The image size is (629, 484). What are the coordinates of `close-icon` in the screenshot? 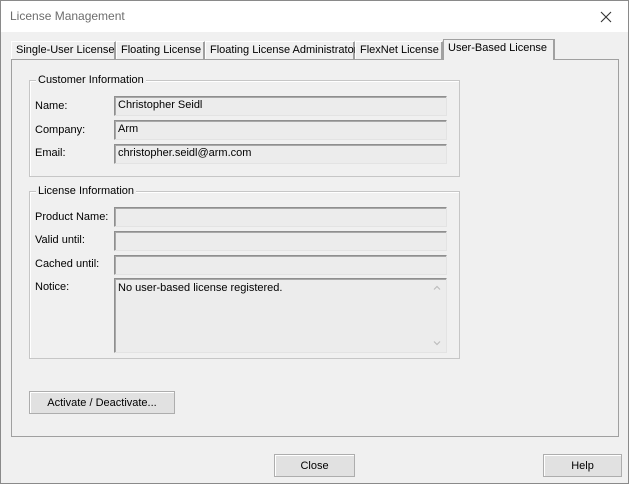 It's located at (606, 16).